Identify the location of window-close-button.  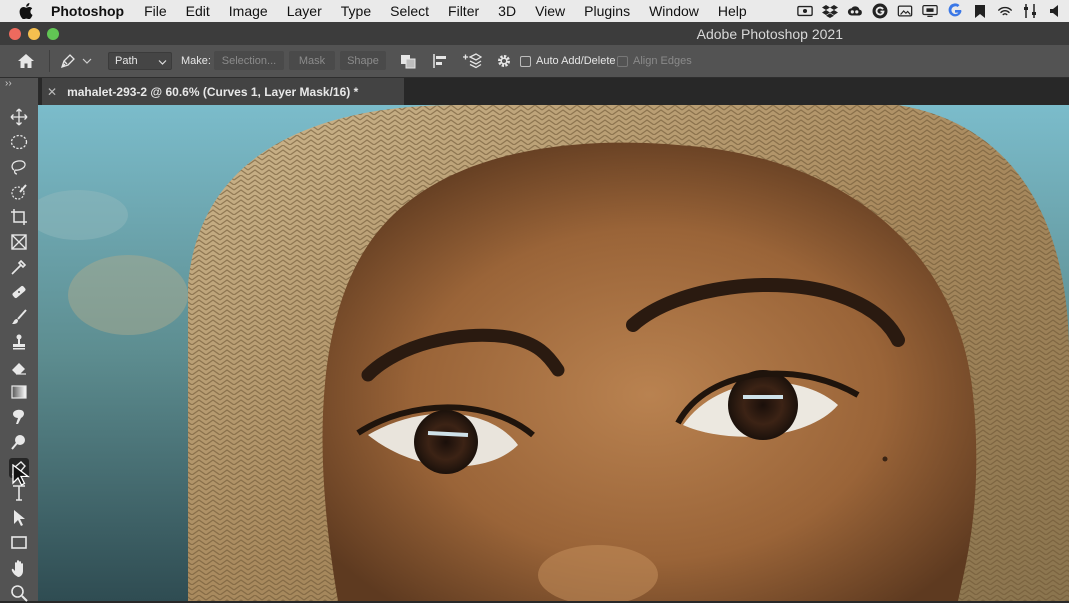
(15, 34).